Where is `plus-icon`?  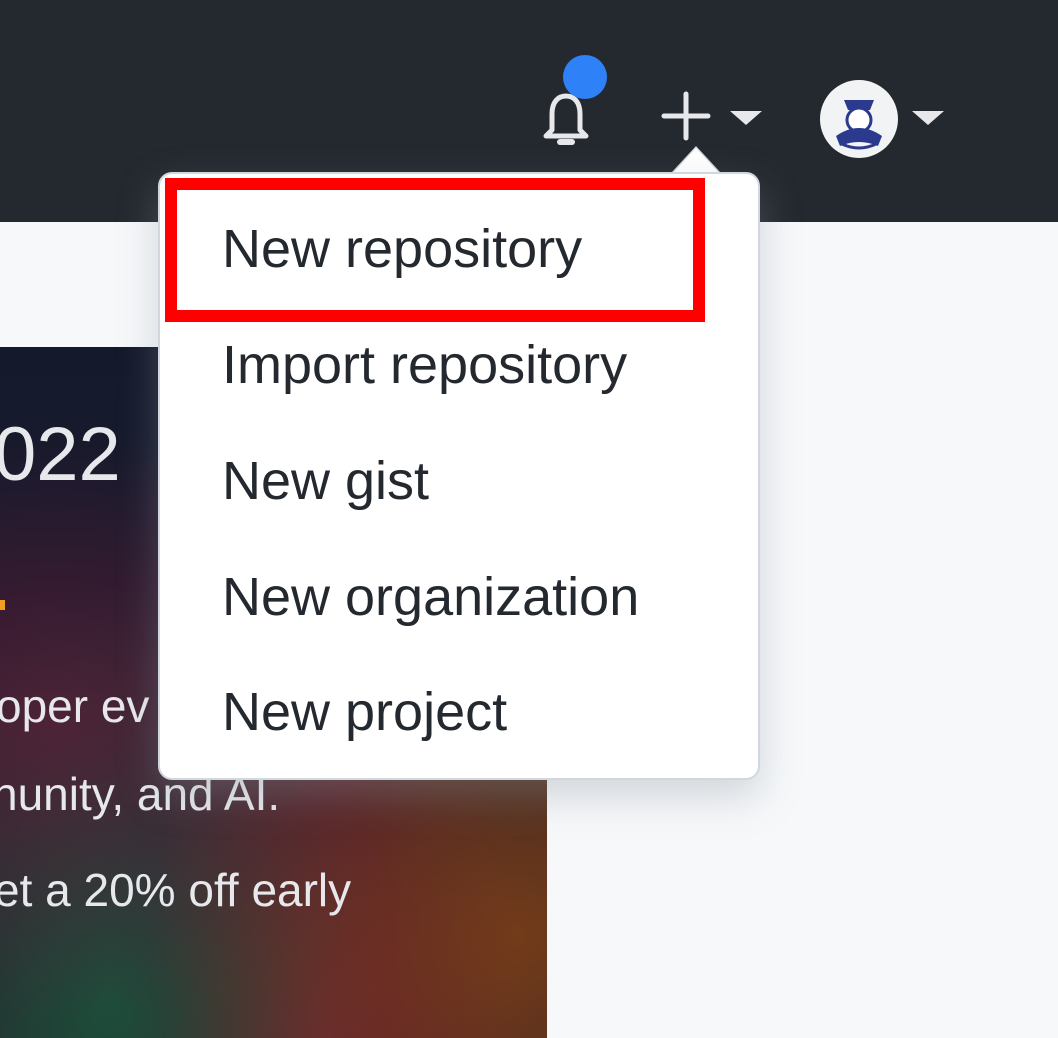 plus-icon is located at coordinates (686, 116).